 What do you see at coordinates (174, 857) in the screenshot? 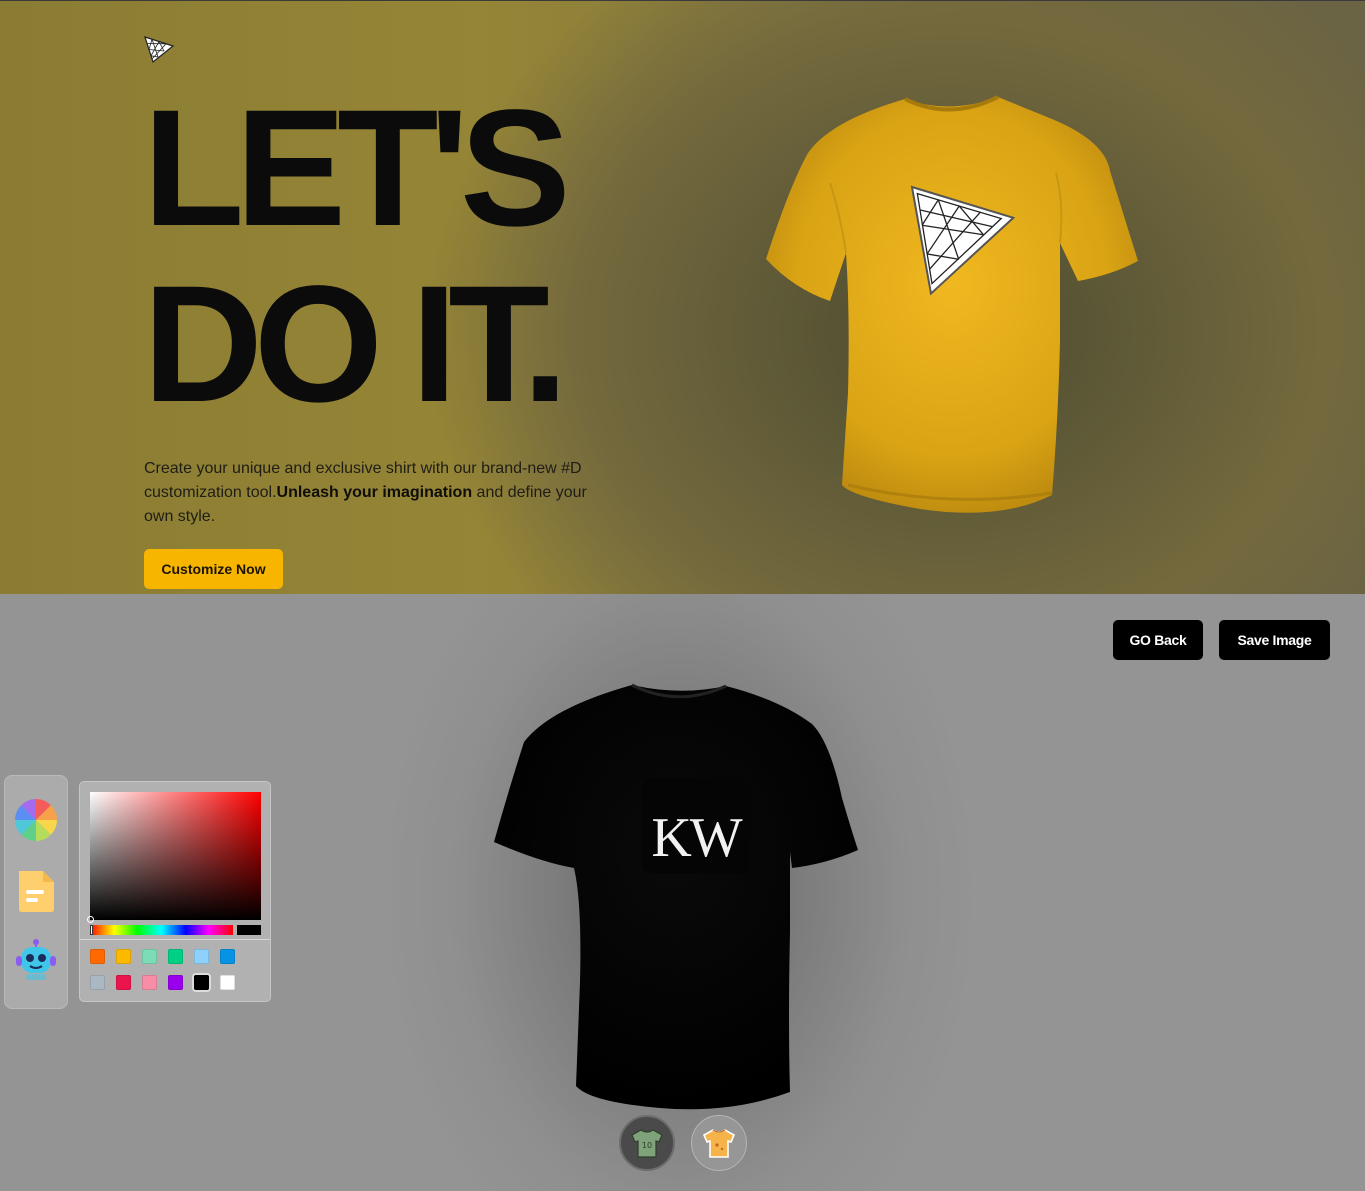
I see `saturation-area` at bounding box center [174, 857].